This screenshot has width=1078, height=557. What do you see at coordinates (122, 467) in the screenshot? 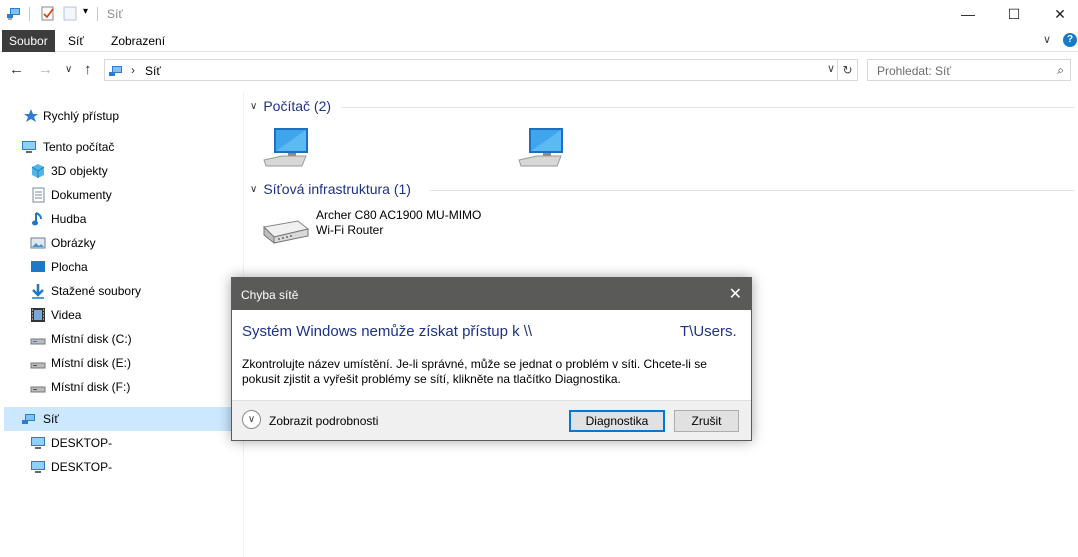
I see `sidebar-item-desktop-pc-2: DESKTOP-` at bounding box center [122, 467].